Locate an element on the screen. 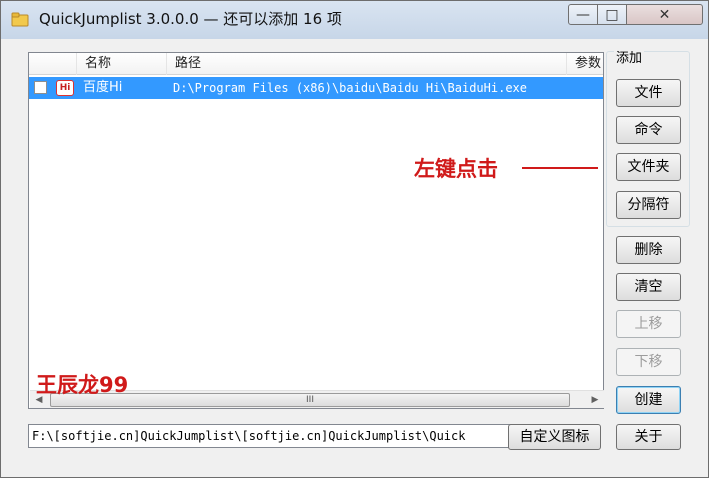  annotation-pointer-line is located at coordinates (560, 168).